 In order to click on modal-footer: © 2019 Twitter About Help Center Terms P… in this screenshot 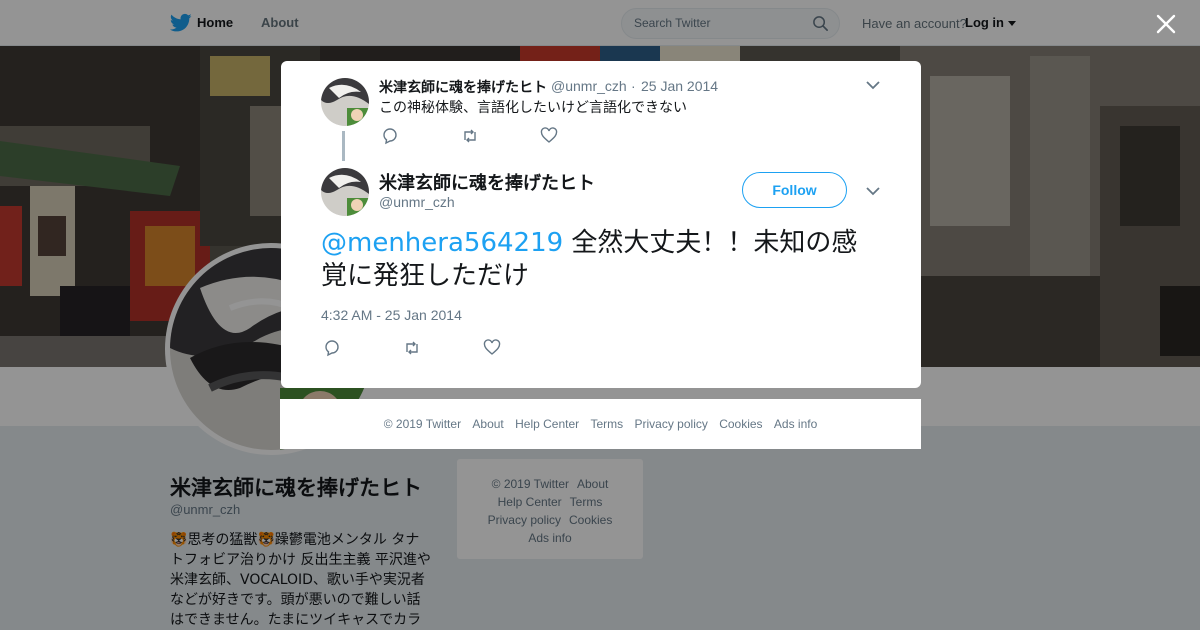, I will do `click(600, 424)`.